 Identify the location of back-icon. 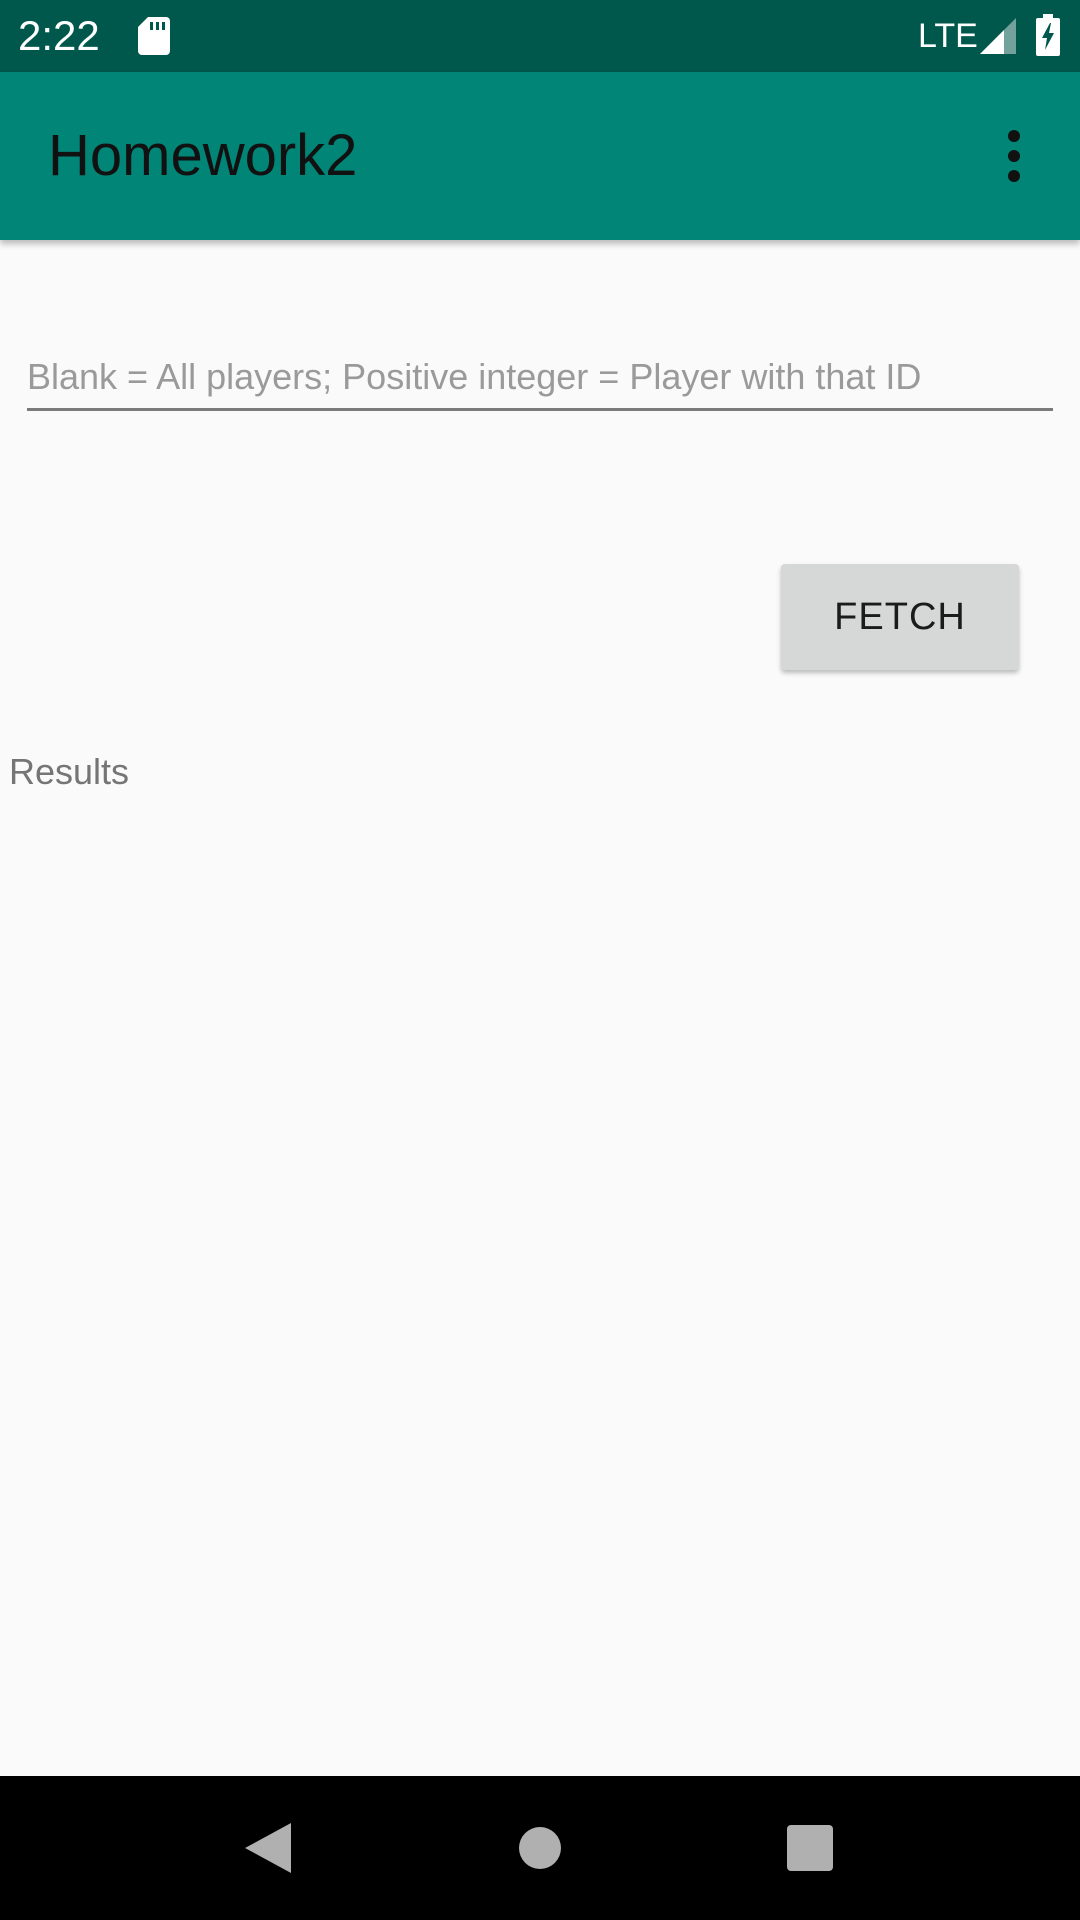
(268, 1848).